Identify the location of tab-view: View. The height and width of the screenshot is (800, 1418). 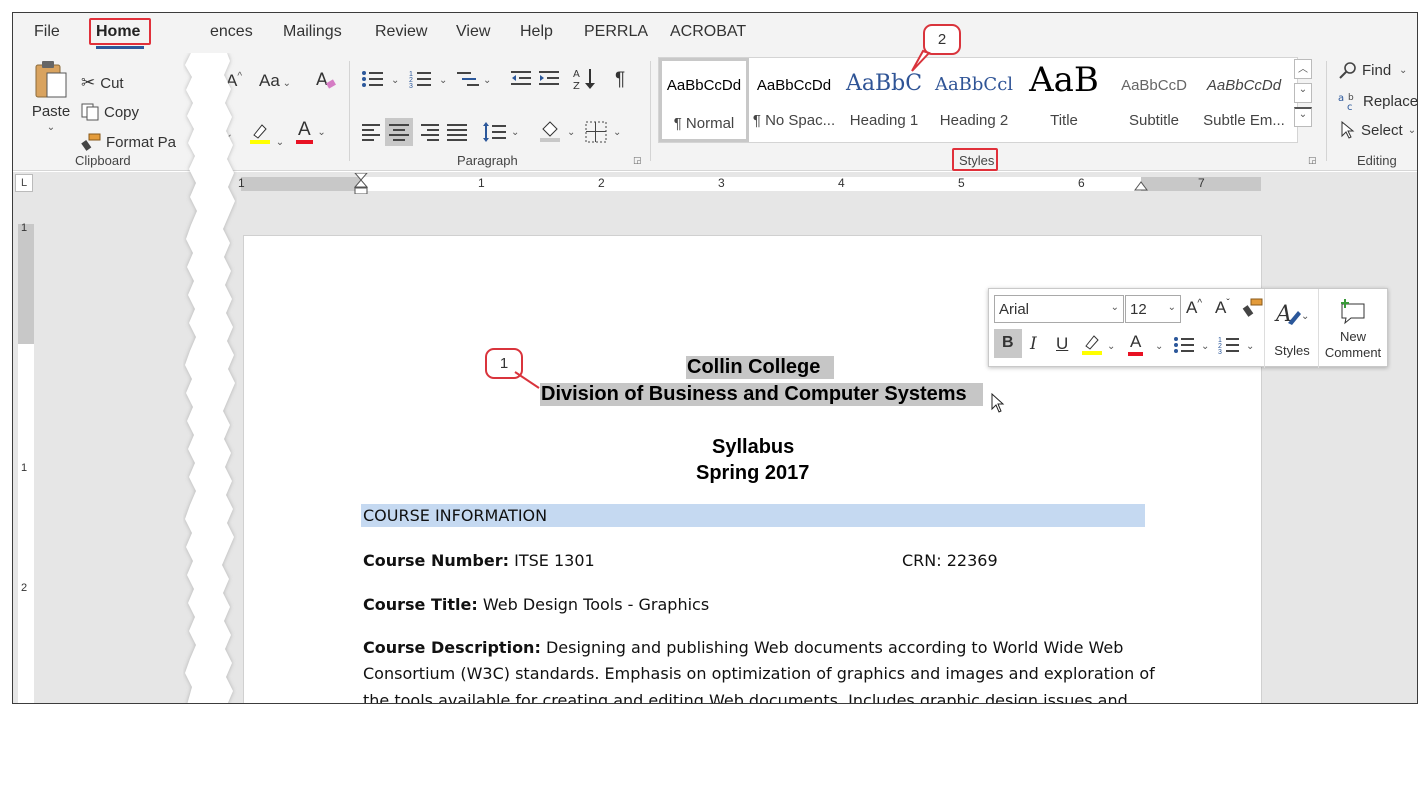
(473, 32).